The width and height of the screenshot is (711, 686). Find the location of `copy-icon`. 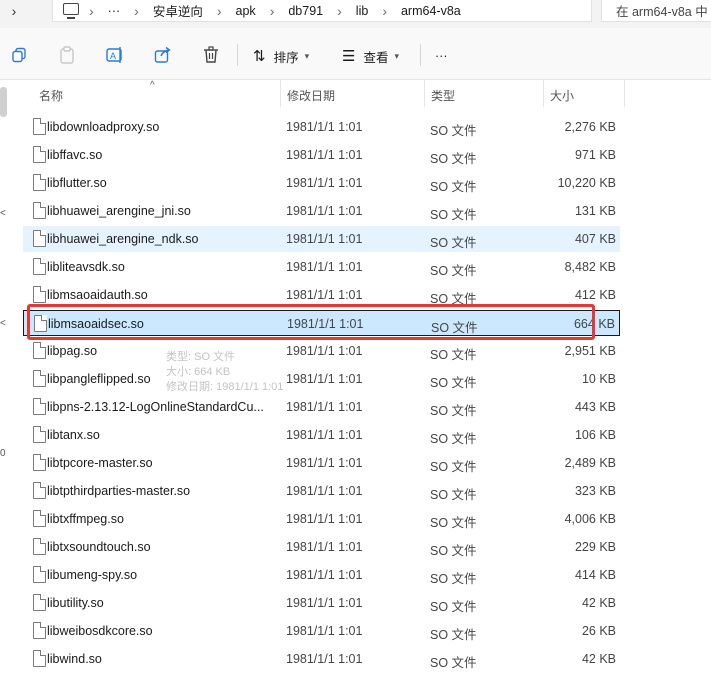

copy-icon is located at coordinates (19, 55).